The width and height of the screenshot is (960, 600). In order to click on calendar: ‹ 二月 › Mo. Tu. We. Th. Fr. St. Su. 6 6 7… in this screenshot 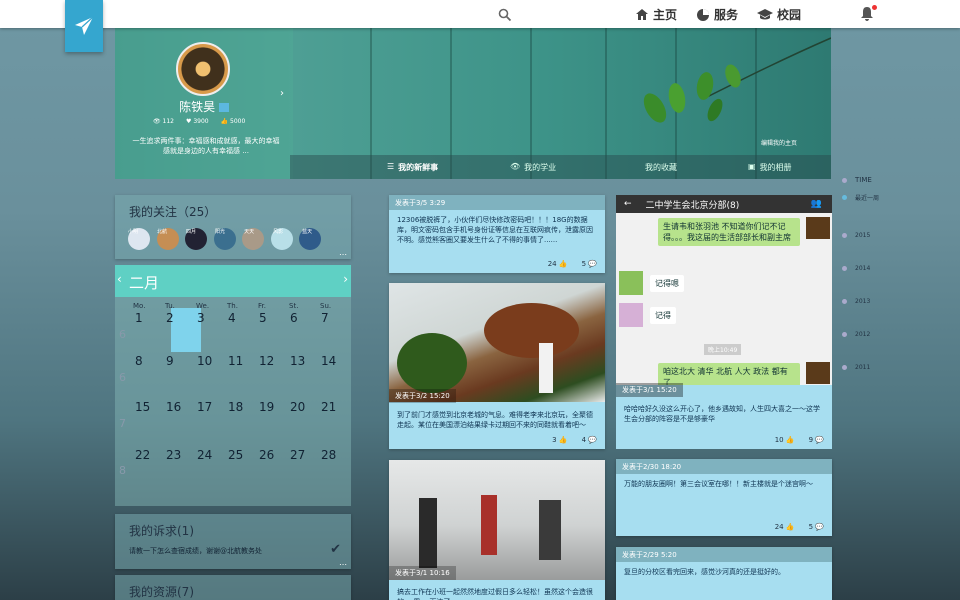, I will do `click(233, 385)`.